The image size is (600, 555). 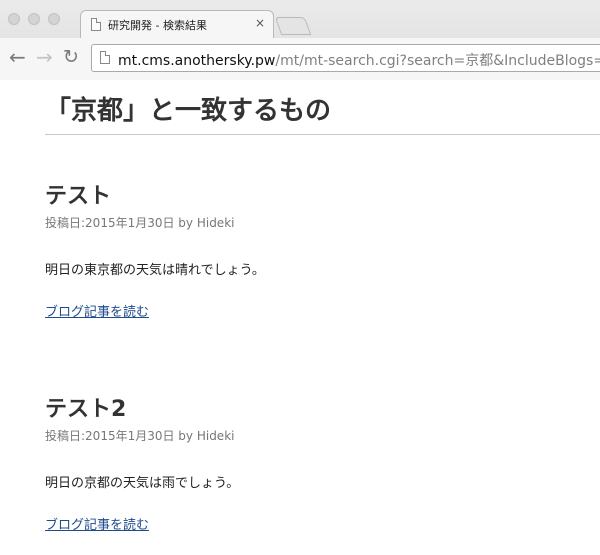 I want to click on forward-arrow-icon: →, so click(x=44, y=57).